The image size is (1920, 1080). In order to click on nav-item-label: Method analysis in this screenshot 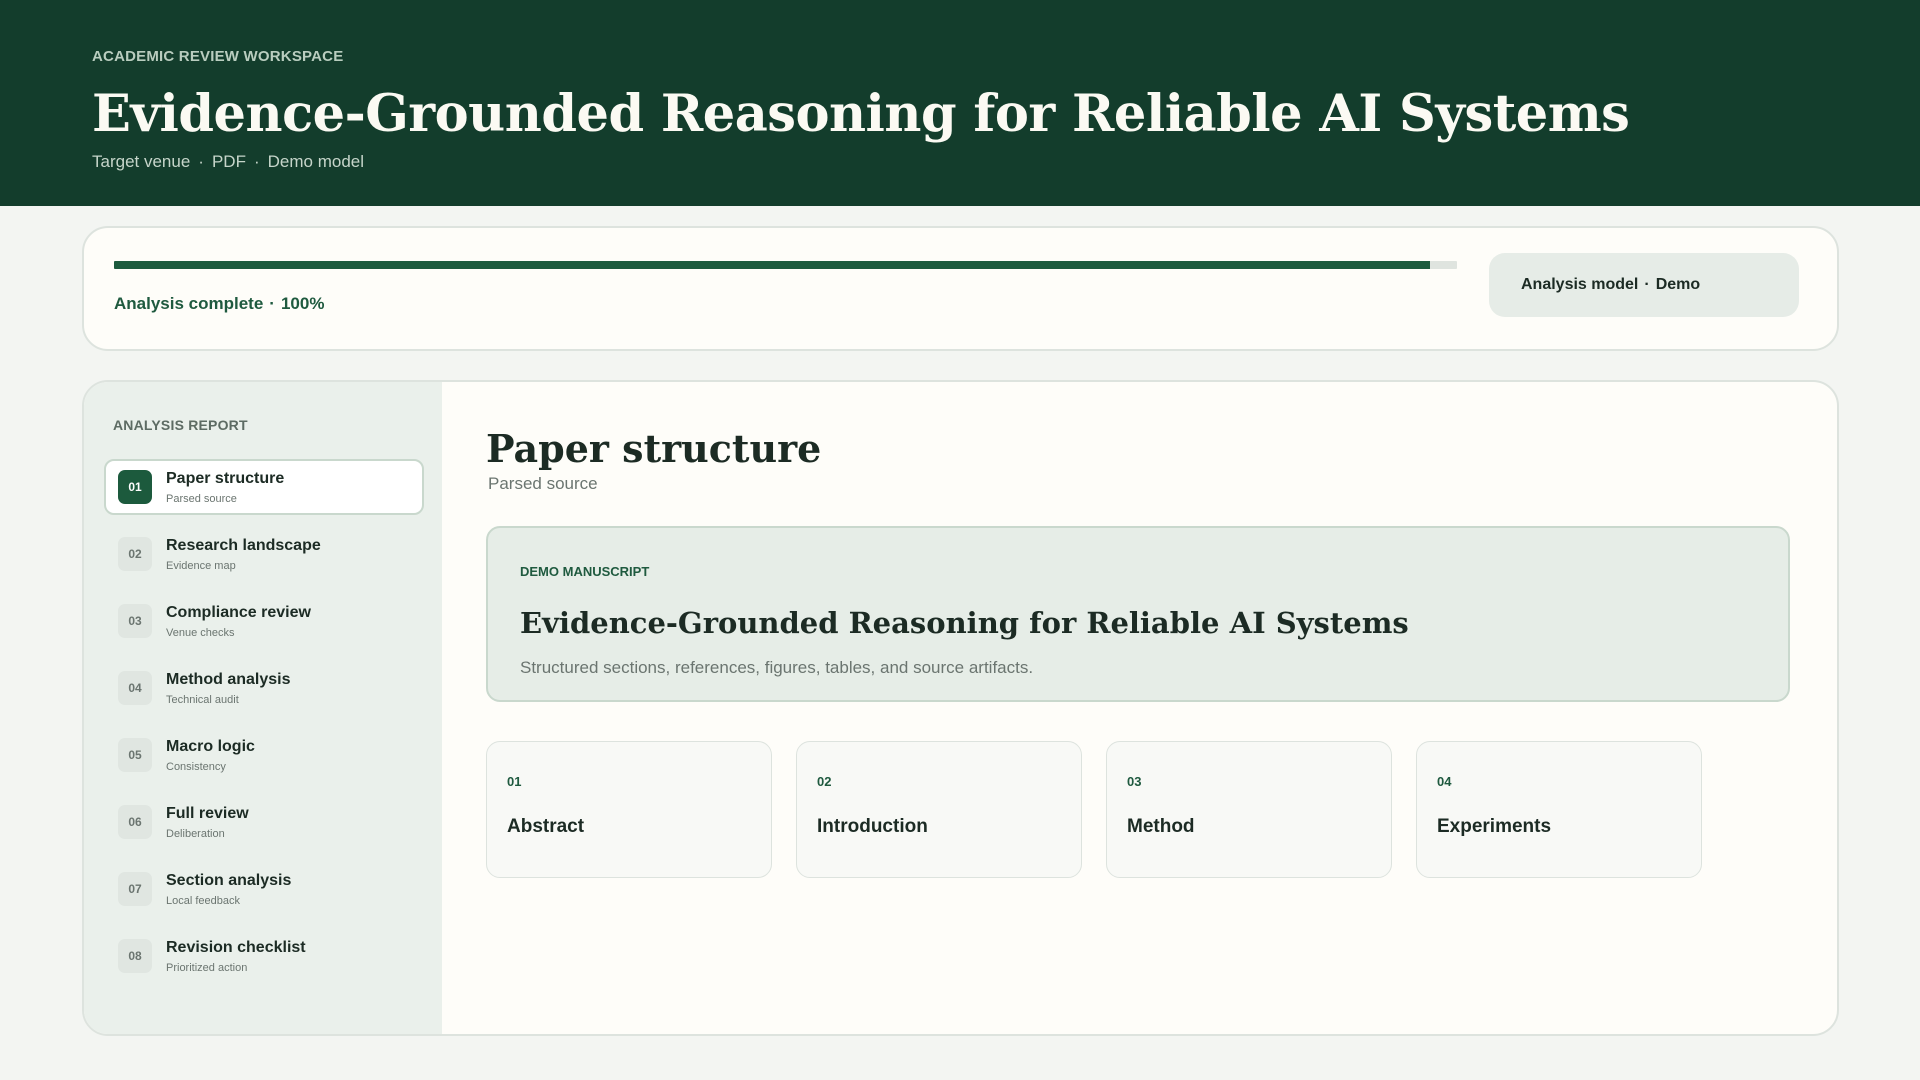, I will do `click(228, 679)`.